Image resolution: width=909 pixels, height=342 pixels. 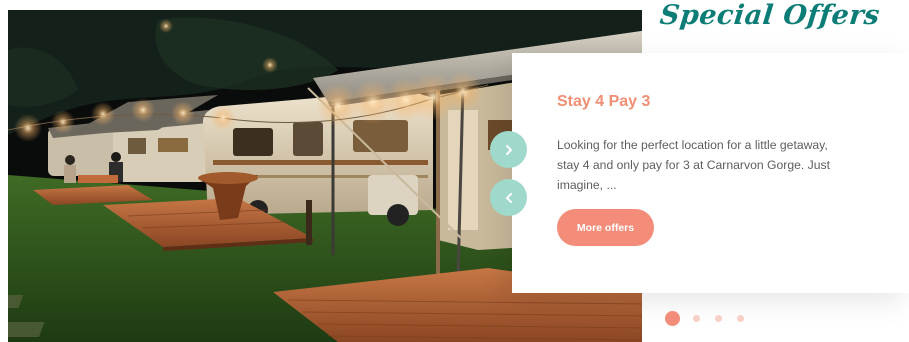 I want to click on next-slide-button, so click(x=508, y=149).